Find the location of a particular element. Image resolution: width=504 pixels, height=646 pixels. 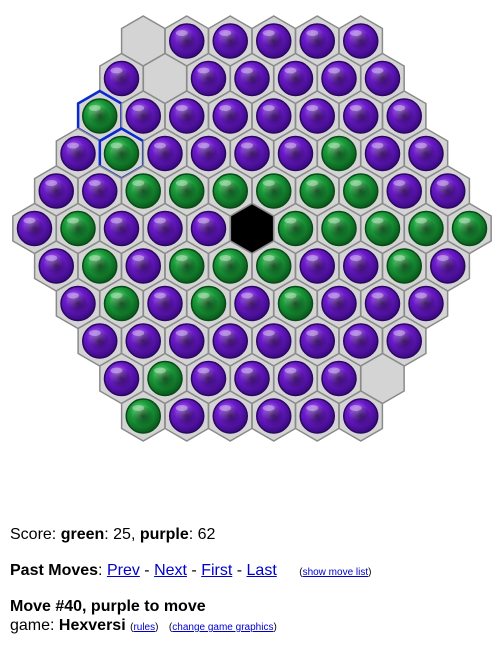

score-prefix: Score: is located at coordinates (35, 534).